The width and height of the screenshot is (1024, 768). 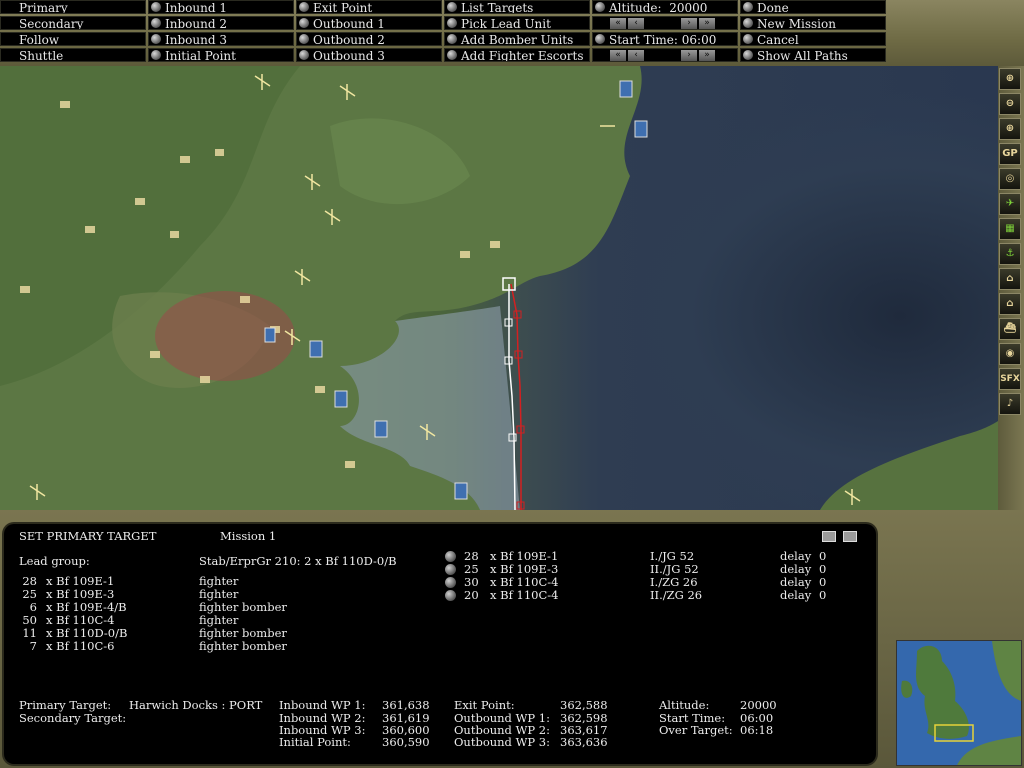 What do you see at coordinates (813, 39) in the screenshot?
I see `cancel-button: Cancel` at bounding box center [813, 39].